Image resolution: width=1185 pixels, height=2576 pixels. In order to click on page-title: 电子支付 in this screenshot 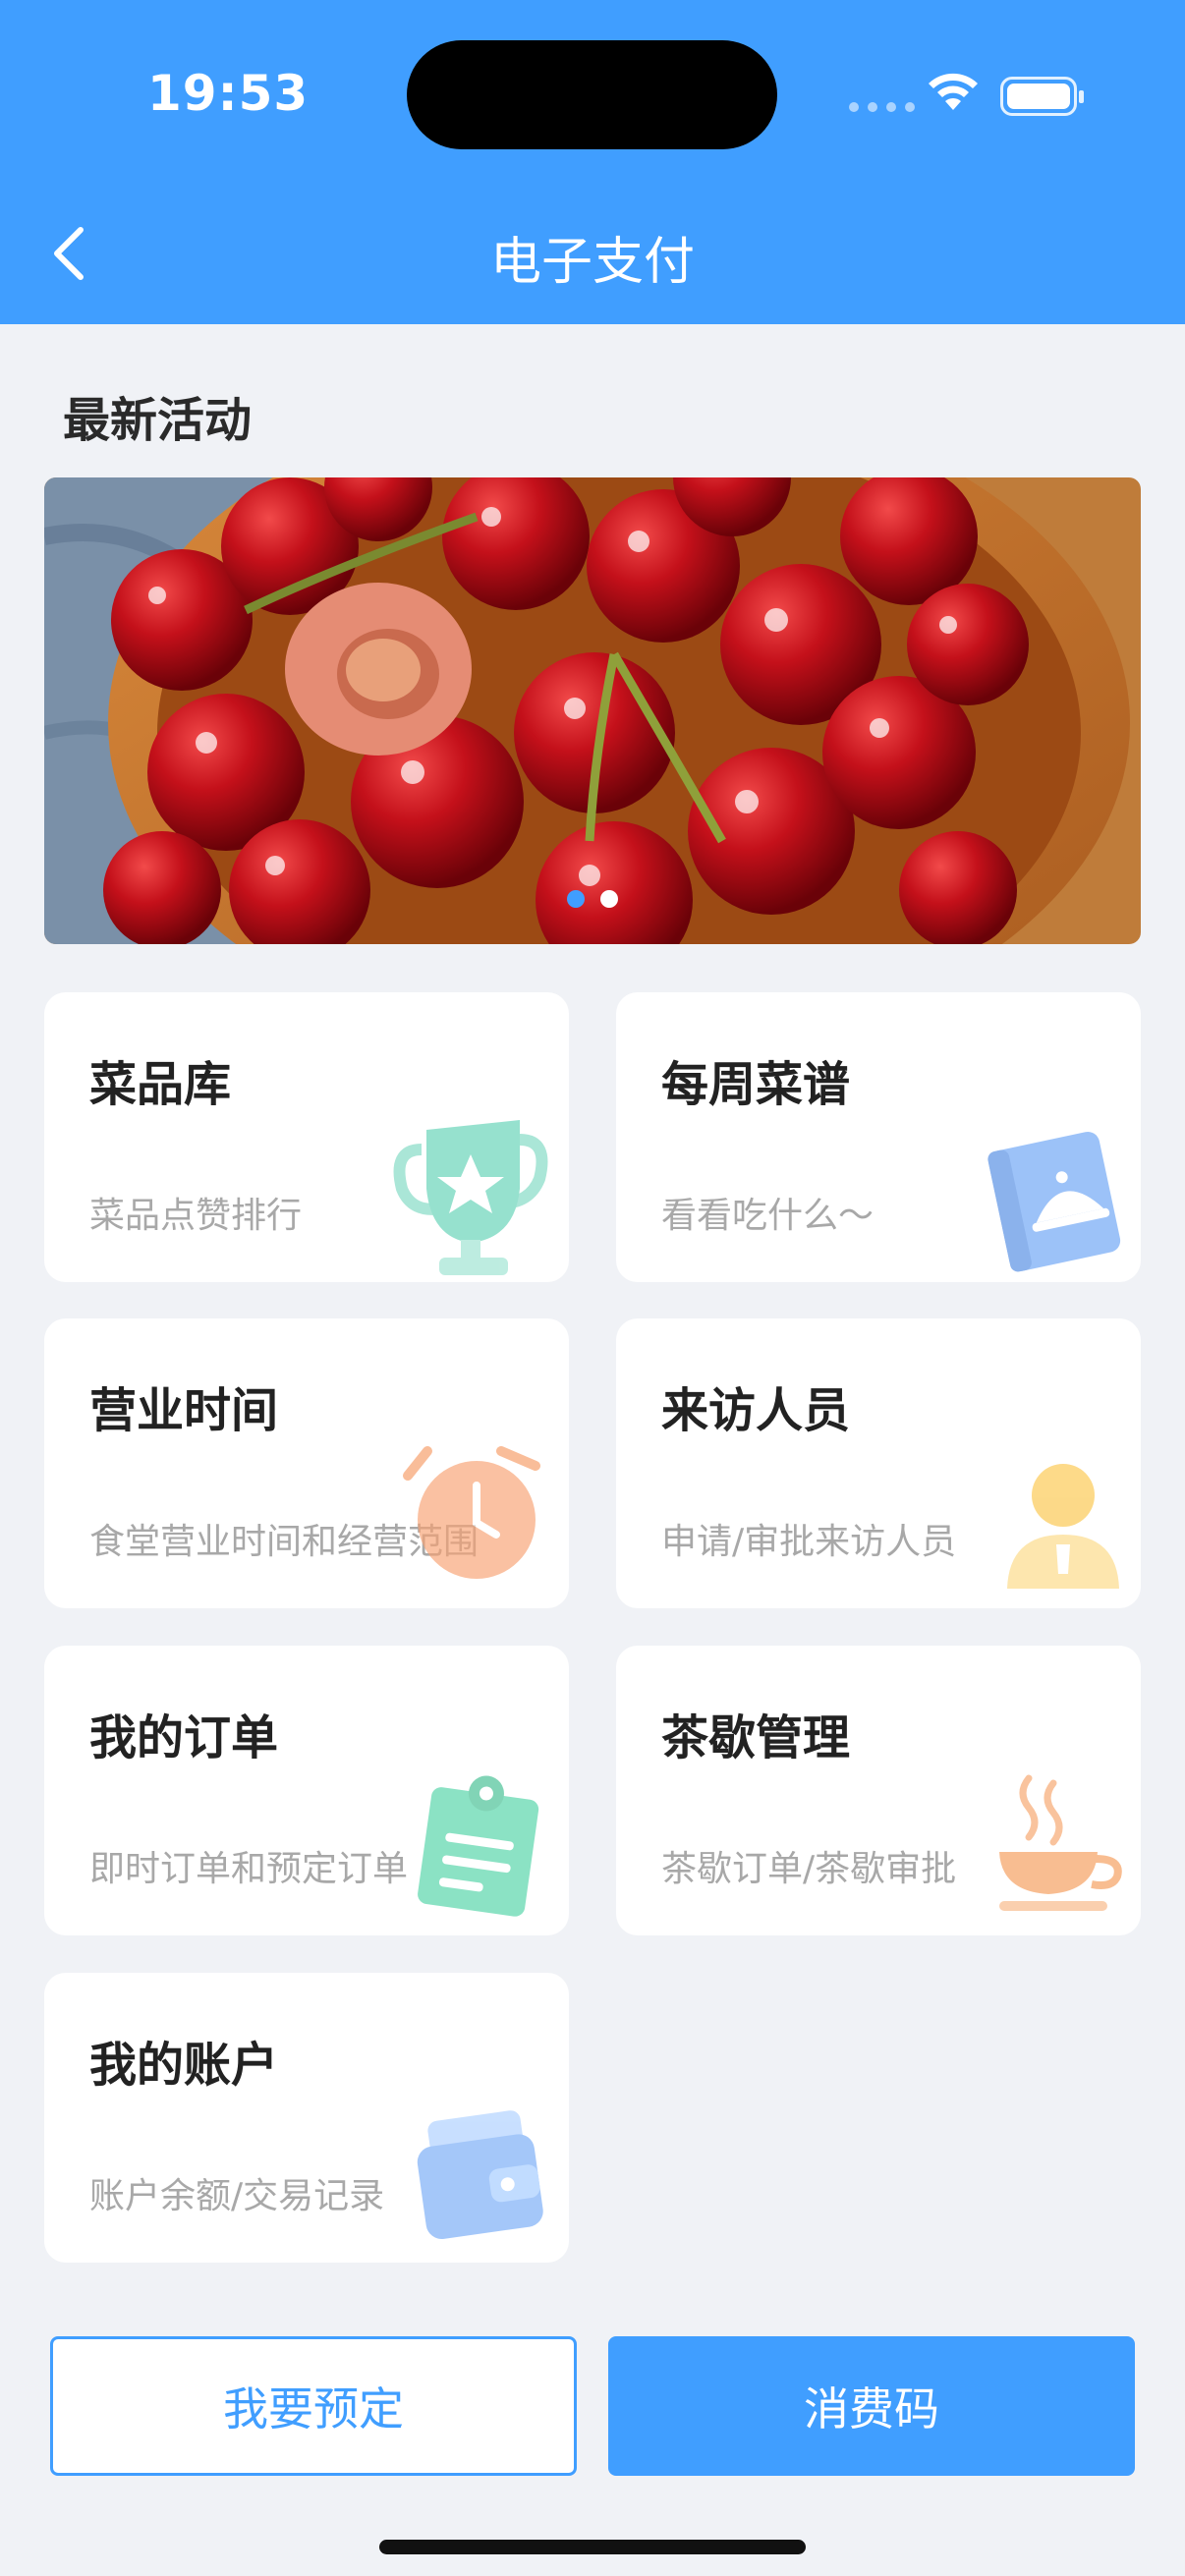, I will do `click(592, 262)`.